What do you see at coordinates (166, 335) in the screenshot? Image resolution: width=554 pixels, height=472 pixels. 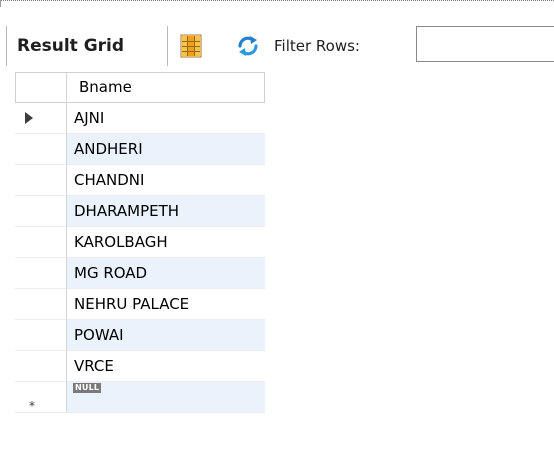 I see `bname-cell: POWAI` at bounding box center [166, 335].